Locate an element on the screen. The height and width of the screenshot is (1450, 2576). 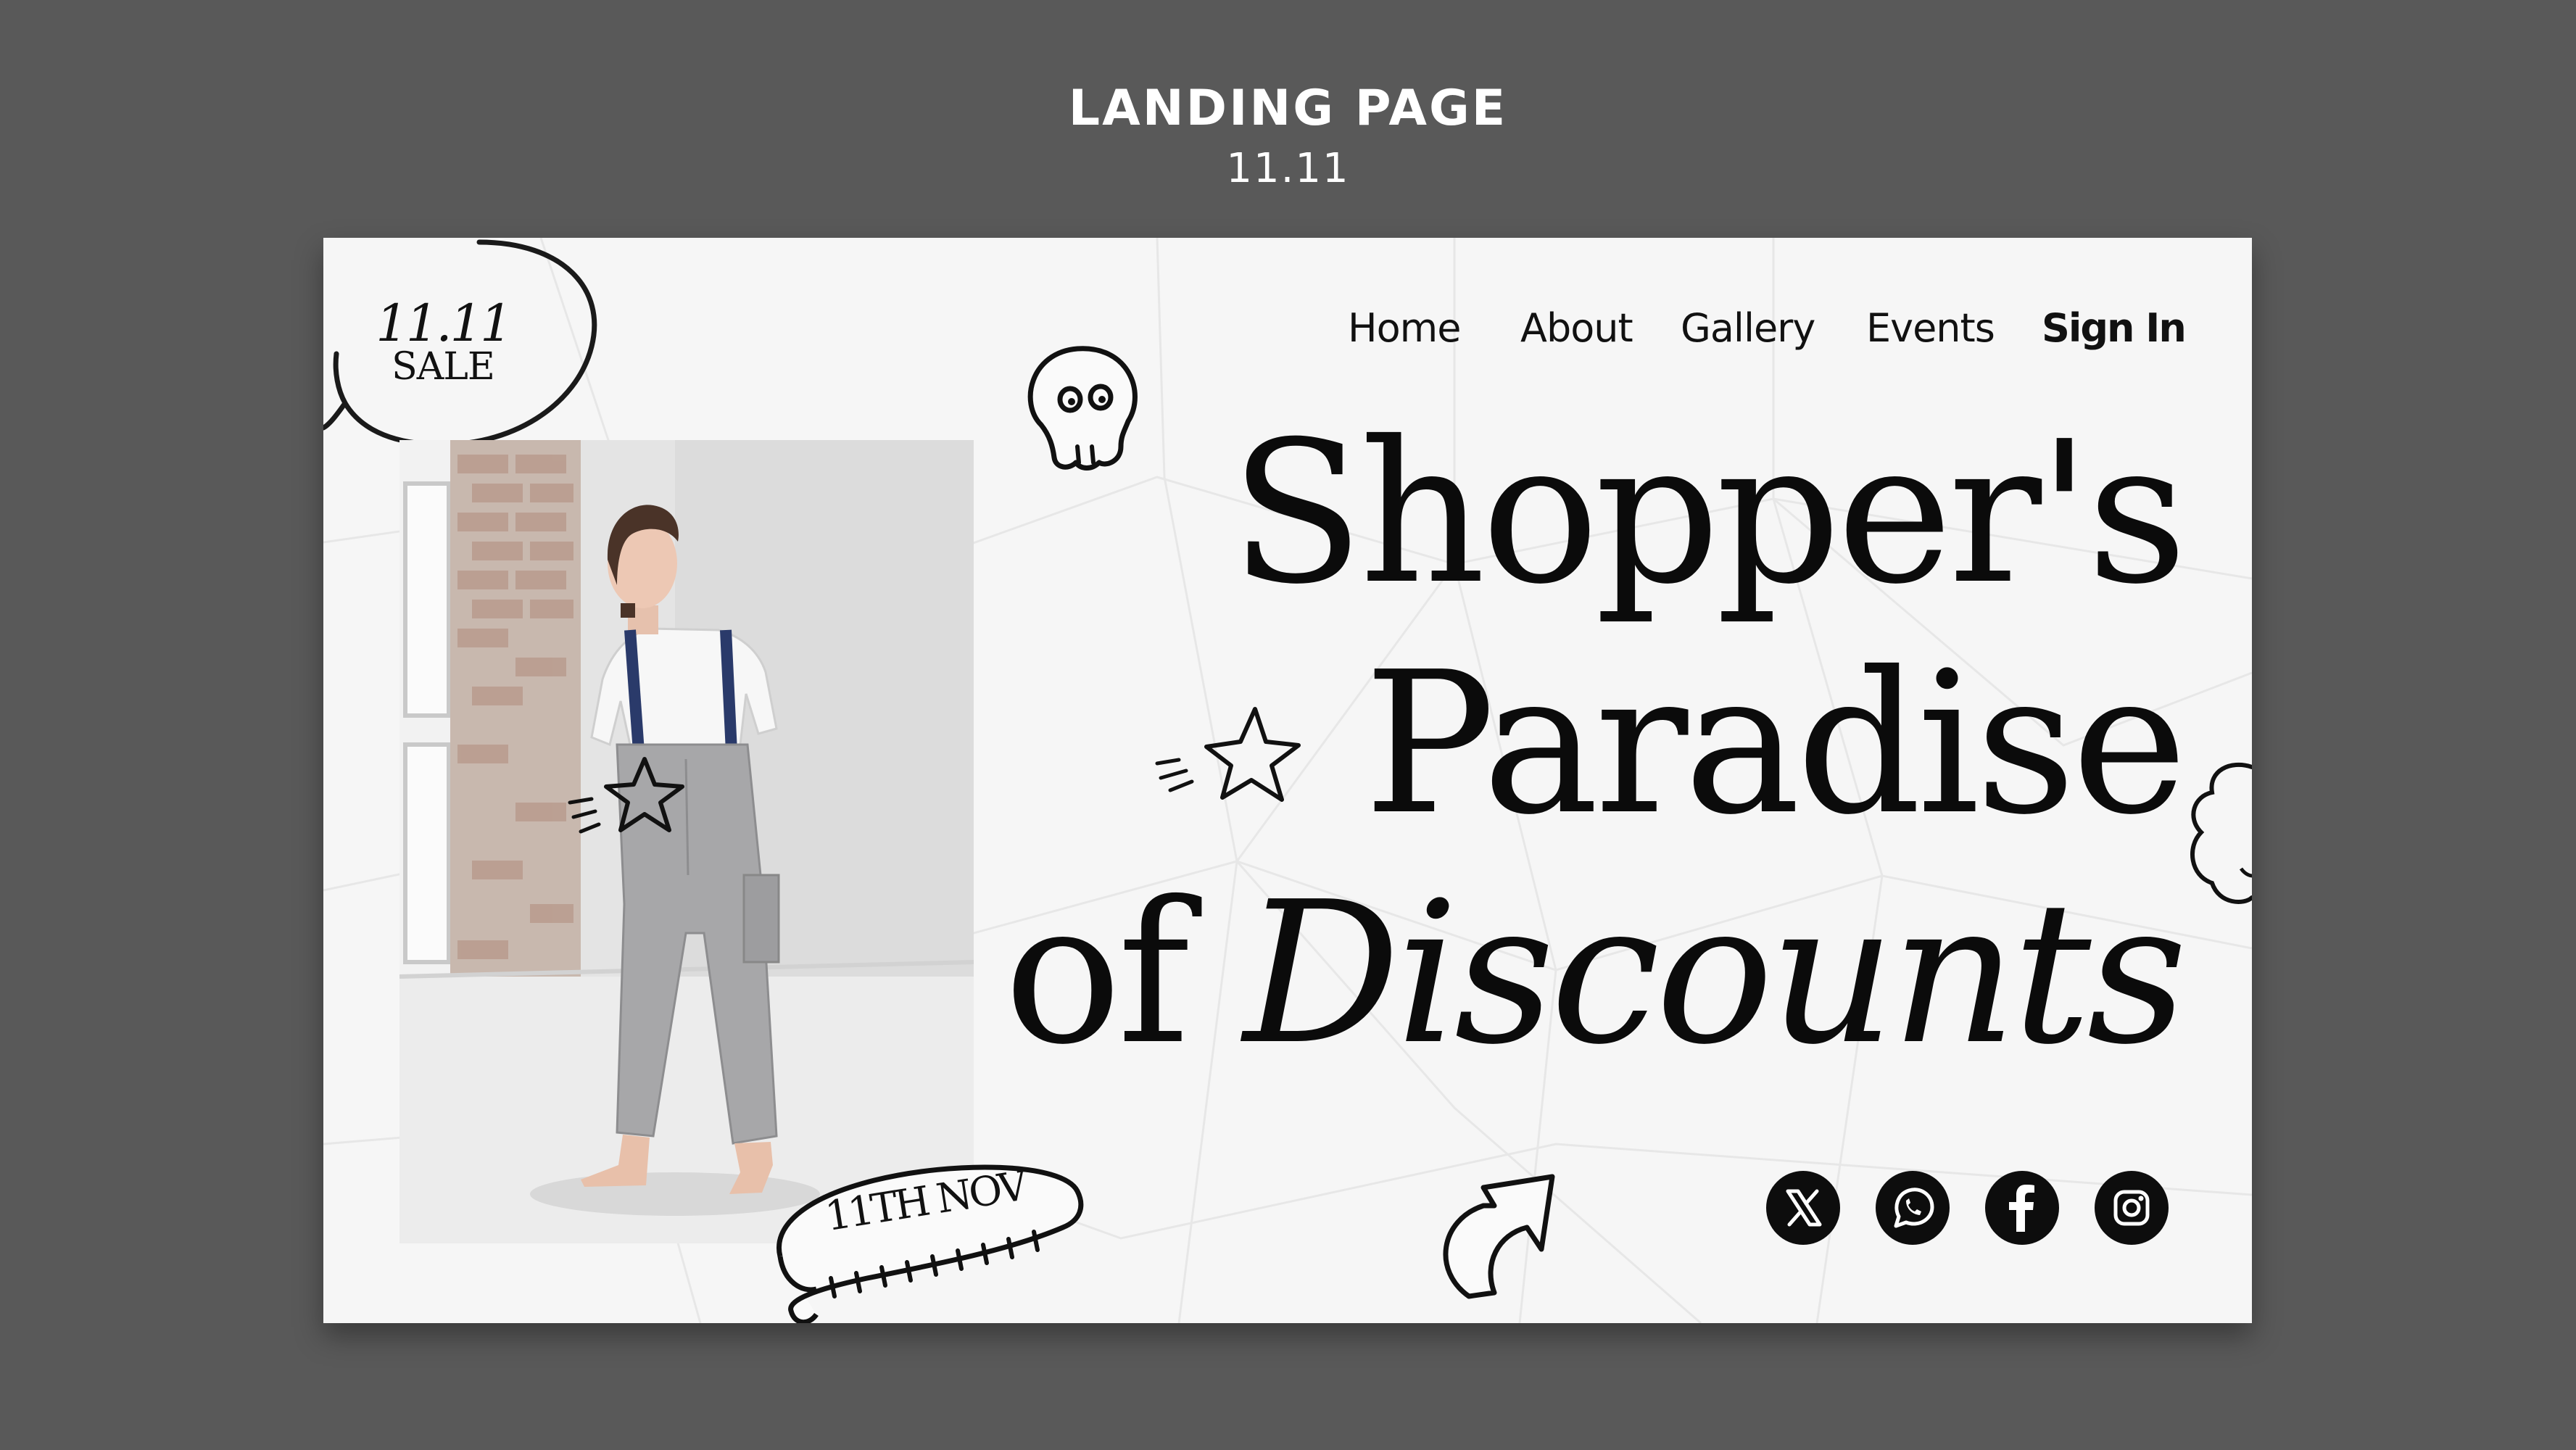
star-doodle-icon is located at coordinates (1228, 755).